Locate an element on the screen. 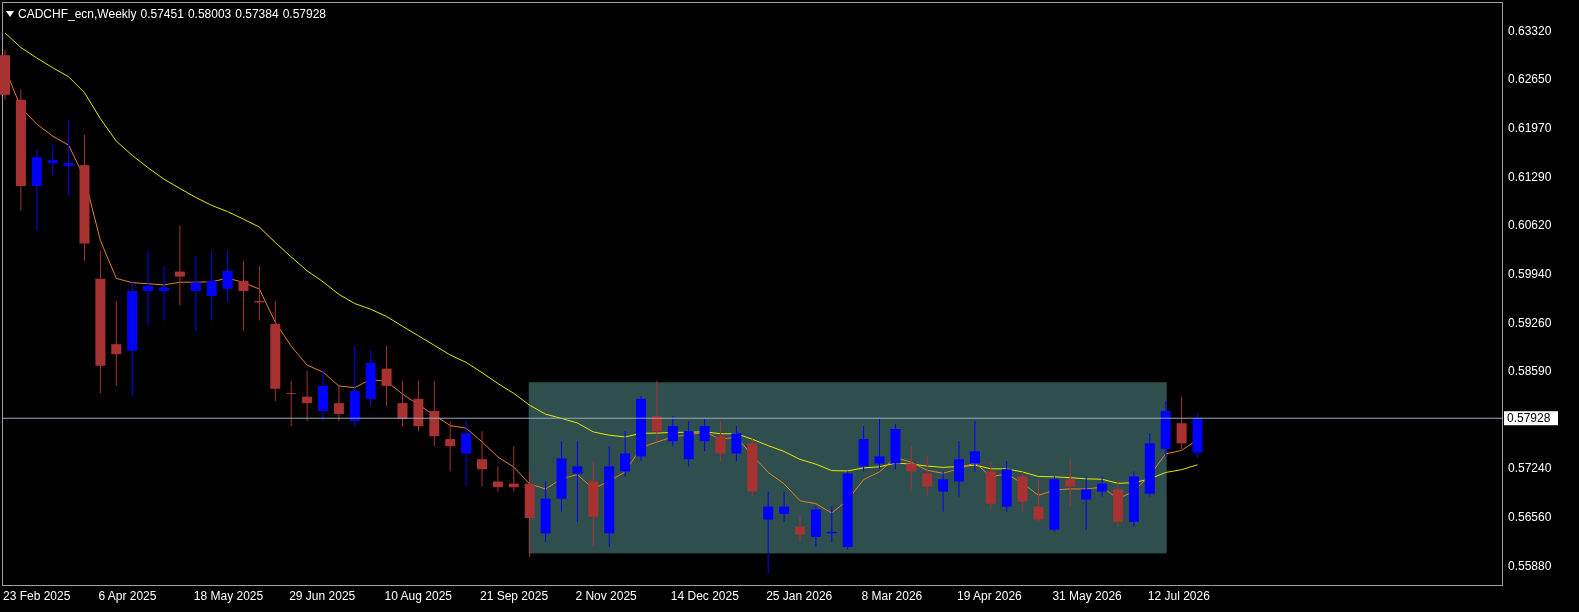  date-axis-label: 8 Mar 2026 is located at coordinates (892, 596).